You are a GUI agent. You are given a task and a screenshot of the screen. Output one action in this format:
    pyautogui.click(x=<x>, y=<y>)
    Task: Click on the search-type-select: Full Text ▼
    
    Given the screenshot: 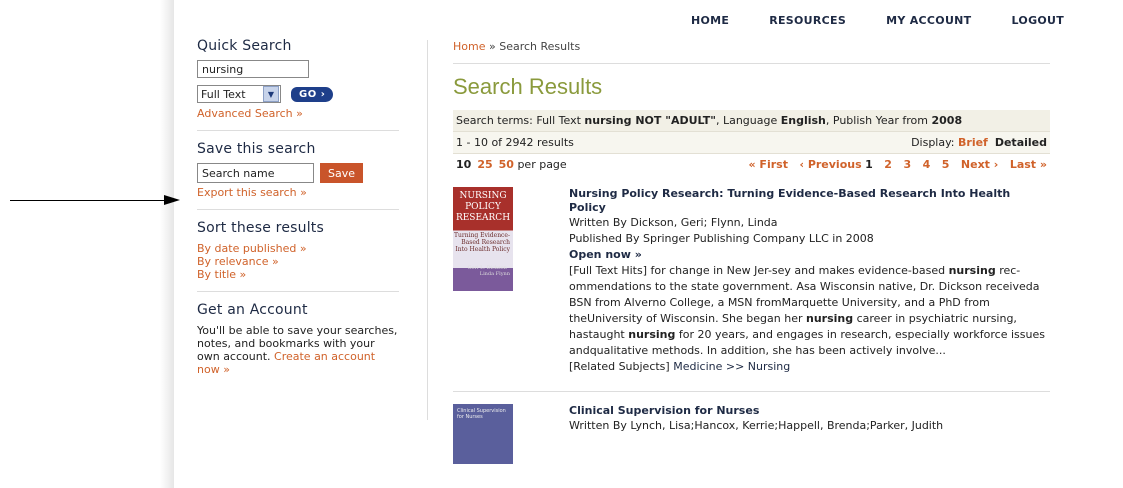 What is the action you would take?
    pyautogui.click(x=239, y=94)
    